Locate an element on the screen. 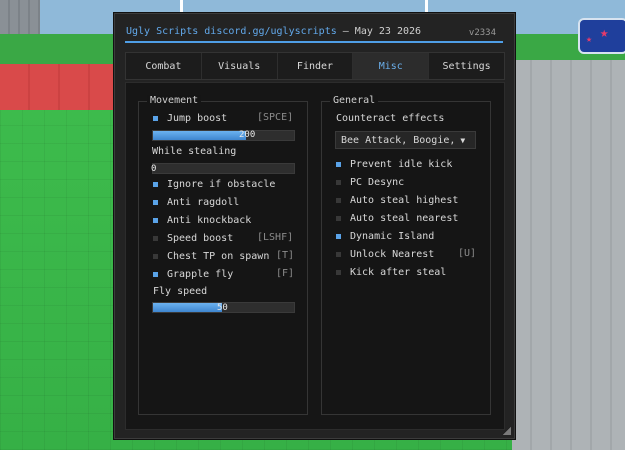  grapple-fly-keybind: [F] is located at coordinates (285, 273).